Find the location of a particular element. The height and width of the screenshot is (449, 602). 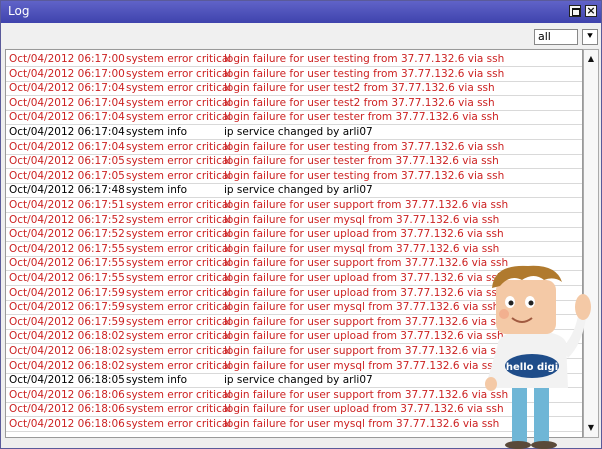

scroll-up-icon: ▲ is located at coordinates (591, 59).